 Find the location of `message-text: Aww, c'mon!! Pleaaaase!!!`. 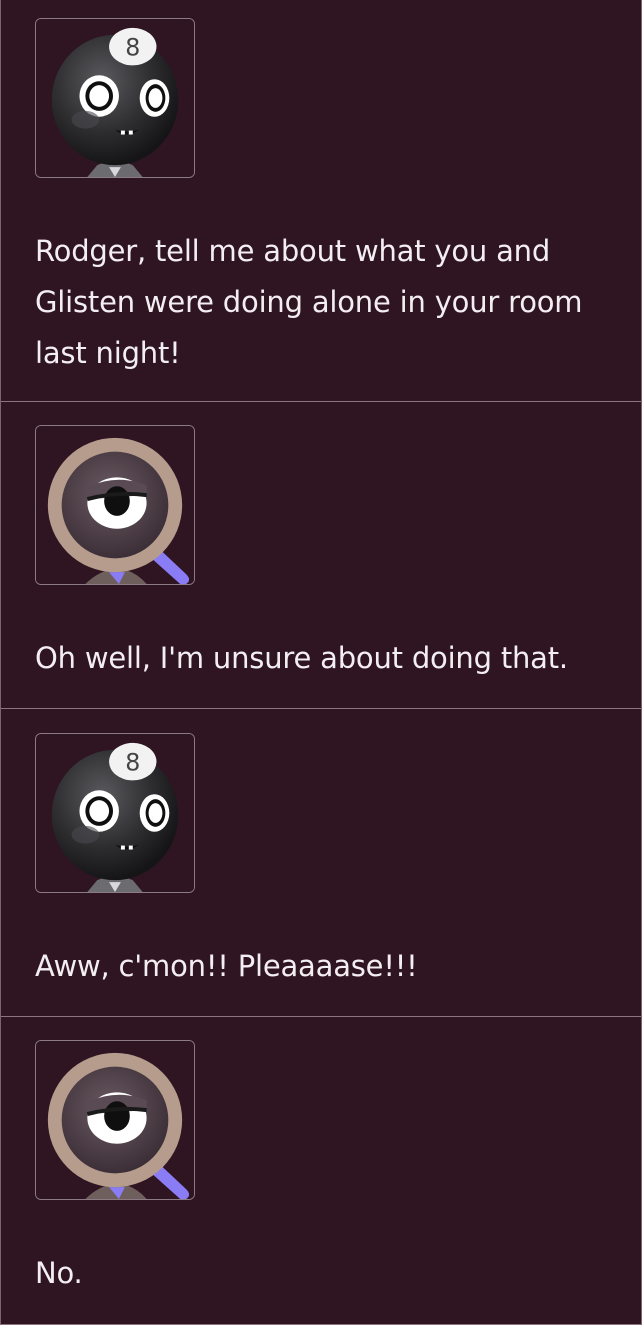

message-text: Aww, c'mon!! Pleaaaase!!! is located at coordinates (226, 966).